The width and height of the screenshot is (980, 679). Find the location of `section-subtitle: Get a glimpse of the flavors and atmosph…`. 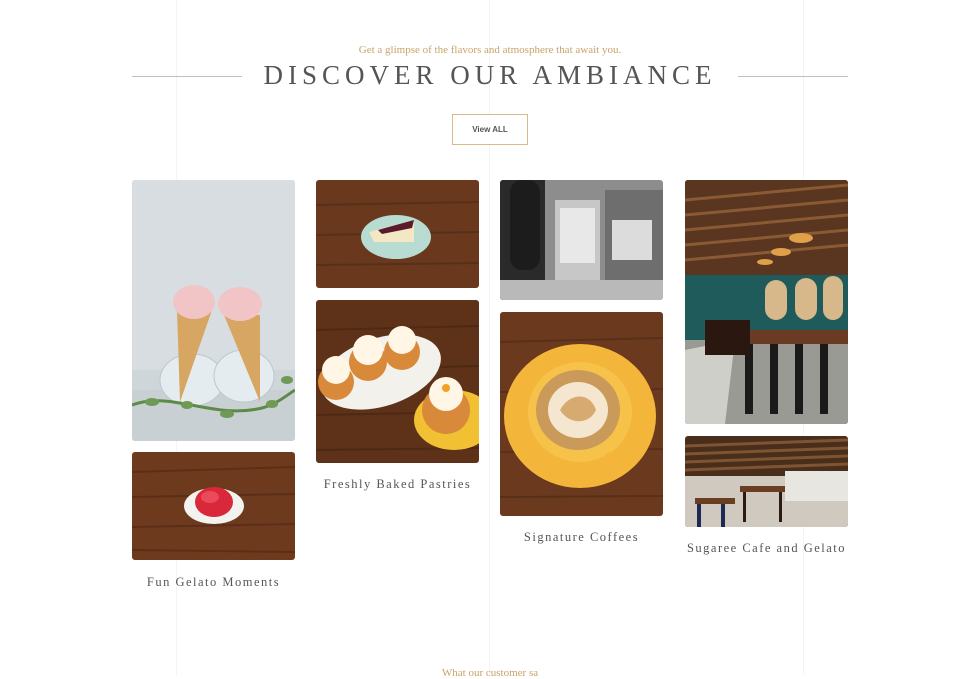

section-subtitle: Get a glimpse of the flavors and atmosph… is located at coordinates (490, 50).